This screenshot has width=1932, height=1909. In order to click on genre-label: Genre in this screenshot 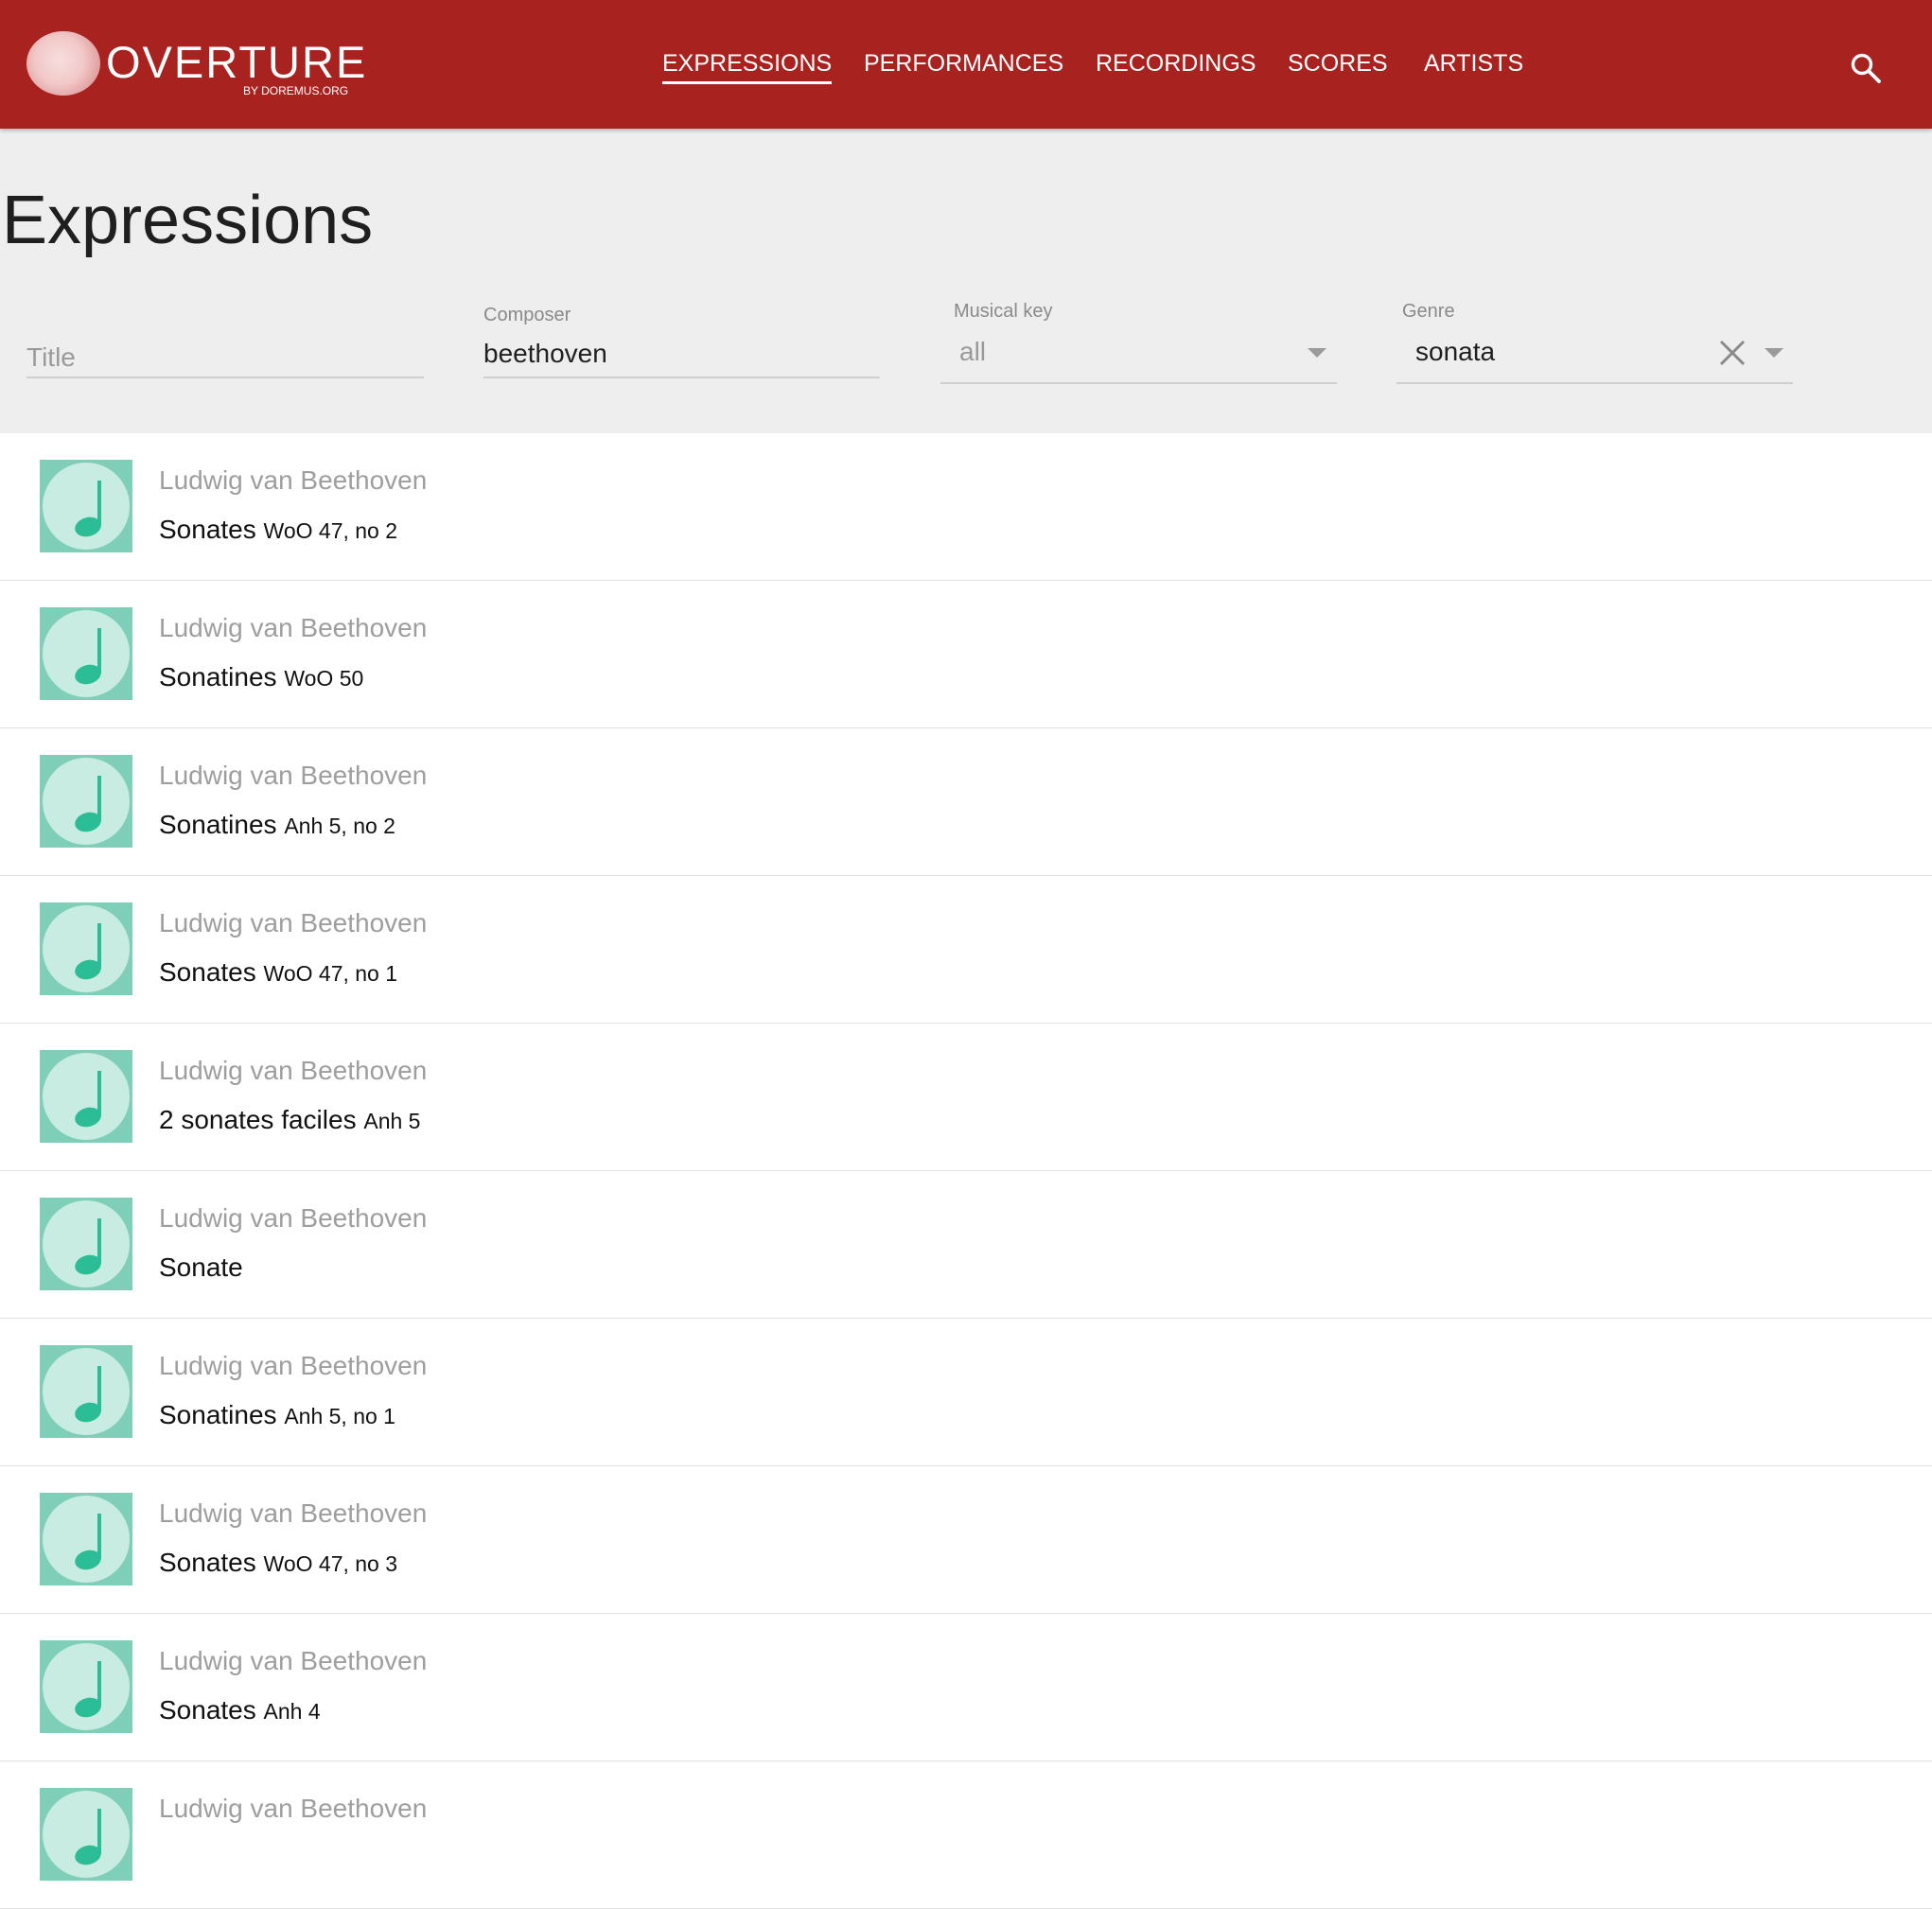, I will do `click(1428, 311)`.